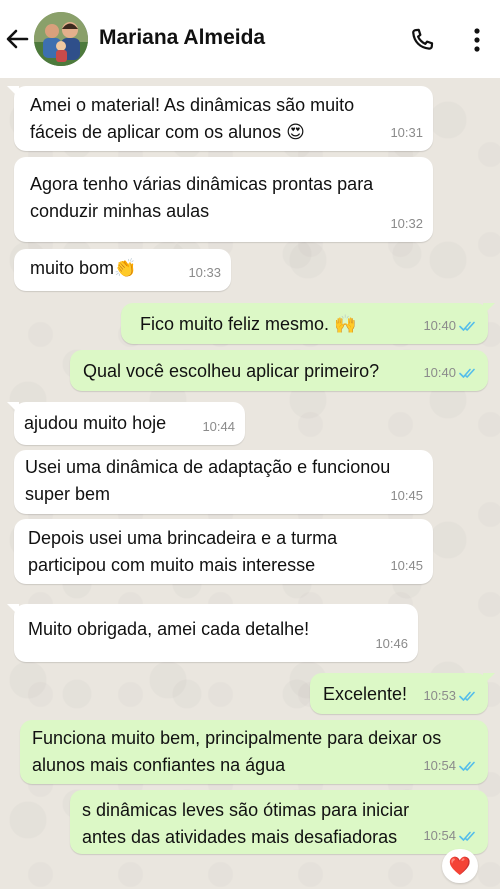 Image resolution: width=500 pixels, height=889 pixels. Describe the element at coordinates (231, 371) in the screenshot. I see `message-text: Qual você escolheu aplicar primeiro?` at that location.